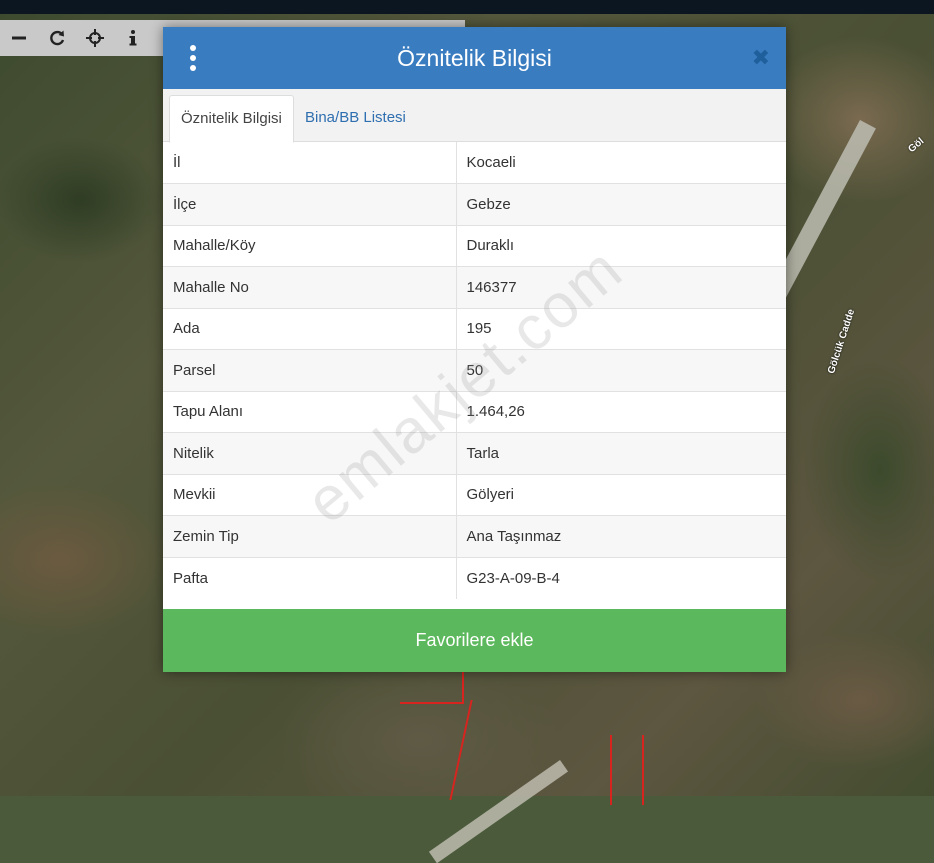 The image size is (934, 863). What do you see at coordinates (193, 58) in the screenshot?
I see `kebab-menu-icon` at bounding box center [193, 58].